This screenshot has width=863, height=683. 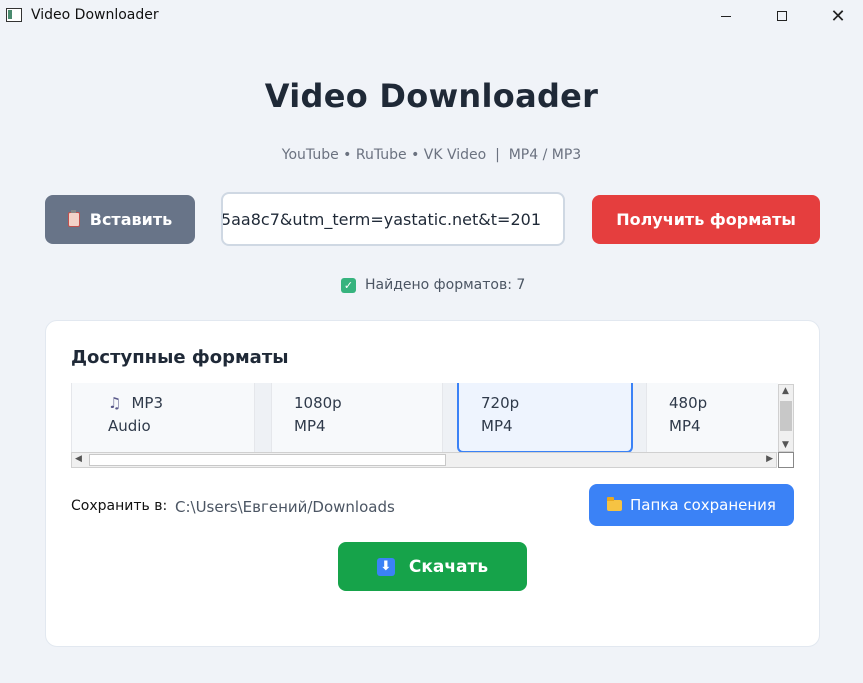 I want to click on app-icon, so click(x=14, y=15).